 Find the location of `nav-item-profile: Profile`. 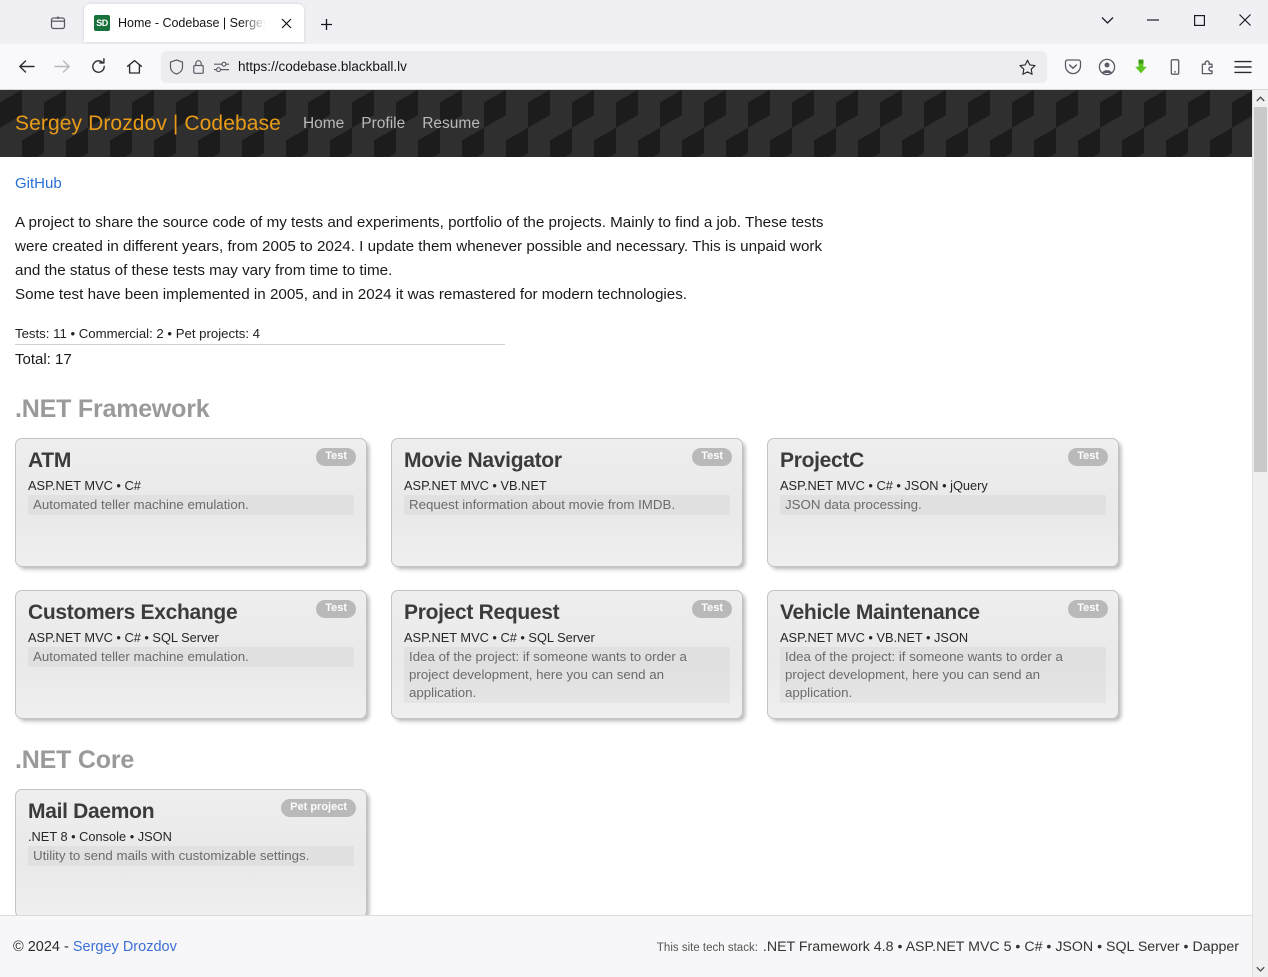

nav-item-profile: Profile is located at coordinates (383, 124).